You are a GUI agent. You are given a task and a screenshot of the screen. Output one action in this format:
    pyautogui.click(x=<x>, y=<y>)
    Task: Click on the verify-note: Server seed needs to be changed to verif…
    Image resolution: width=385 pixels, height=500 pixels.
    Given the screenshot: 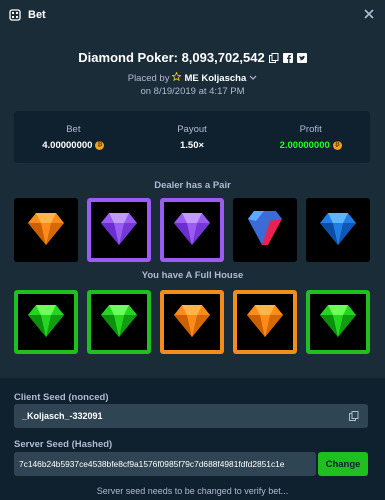 What is the action you would take?
    pyautogui.click(x=192, y=491)
    